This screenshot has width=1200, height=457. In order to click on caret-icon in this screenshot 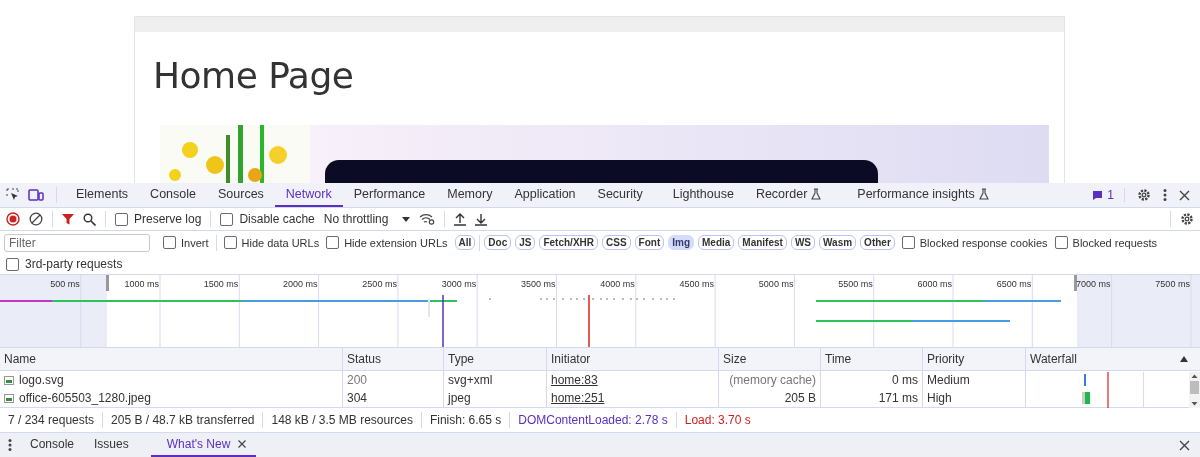, I will do `click(406, 219)`.